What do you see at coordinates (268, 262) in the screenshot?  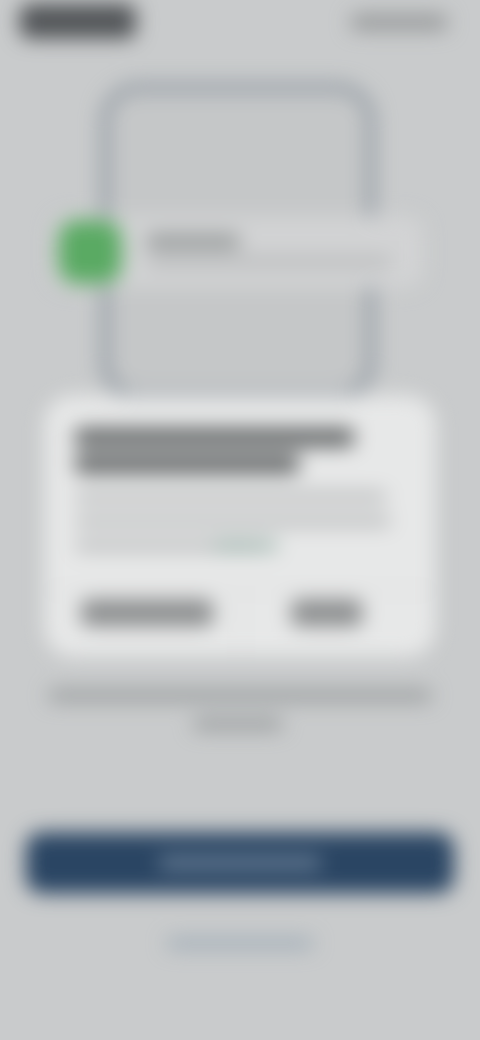 I see `notification-text-placeholder` at bounding box center [268, 262].